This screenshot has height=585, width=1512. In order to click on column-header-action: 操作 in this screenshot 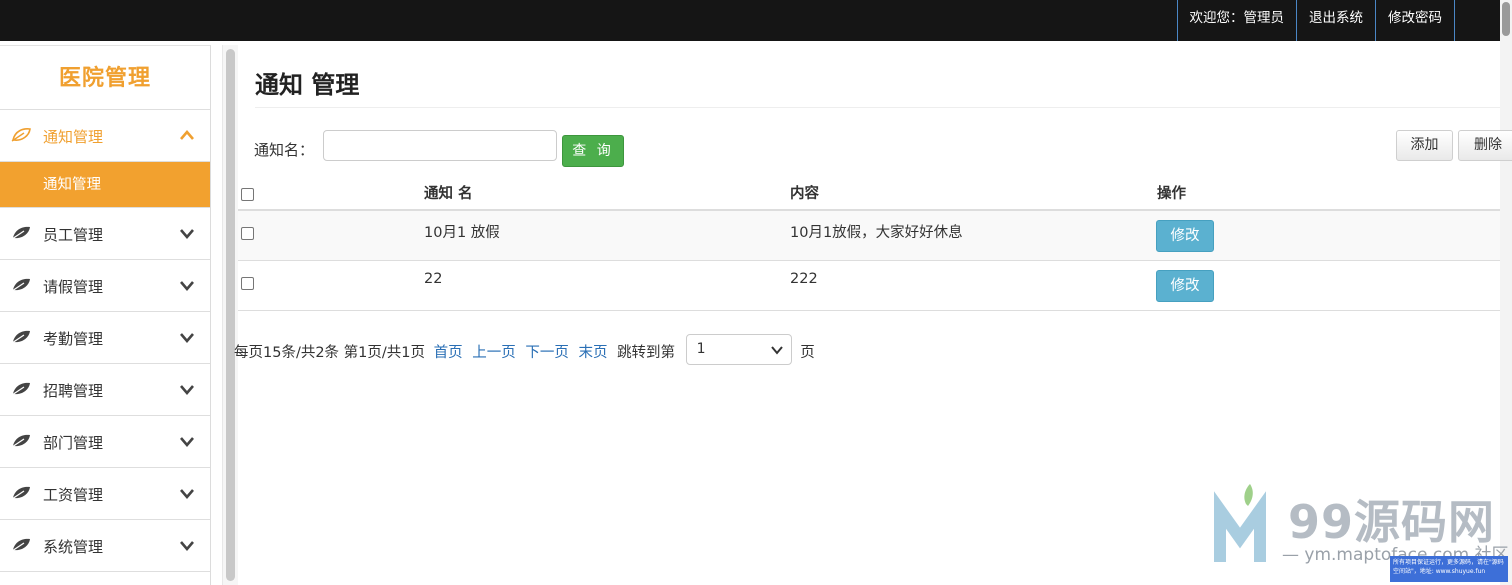, I will do `click(1171, 194)`.